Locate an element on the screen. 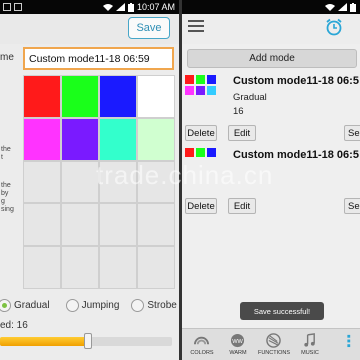 The height and width of the screenshot is (360, 360). toast-message: Save successful! is located at coordinates (282, 311).